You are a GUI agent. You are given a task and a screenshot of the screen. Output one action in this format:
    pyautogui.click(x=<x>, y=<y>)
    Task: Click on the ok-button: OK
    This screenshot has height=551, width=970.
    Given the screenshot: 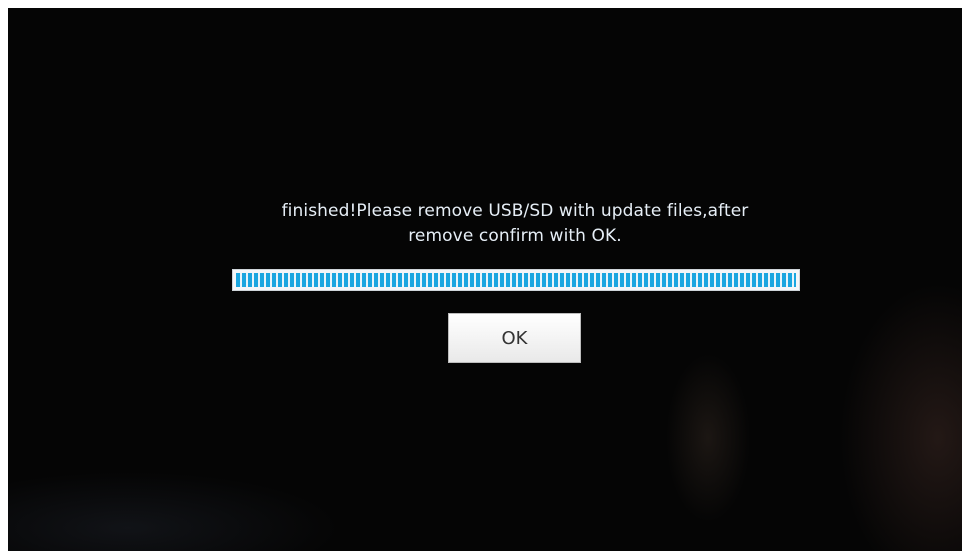 What is the action you would take?
    pyautogui.click(x=514, y=338)
    